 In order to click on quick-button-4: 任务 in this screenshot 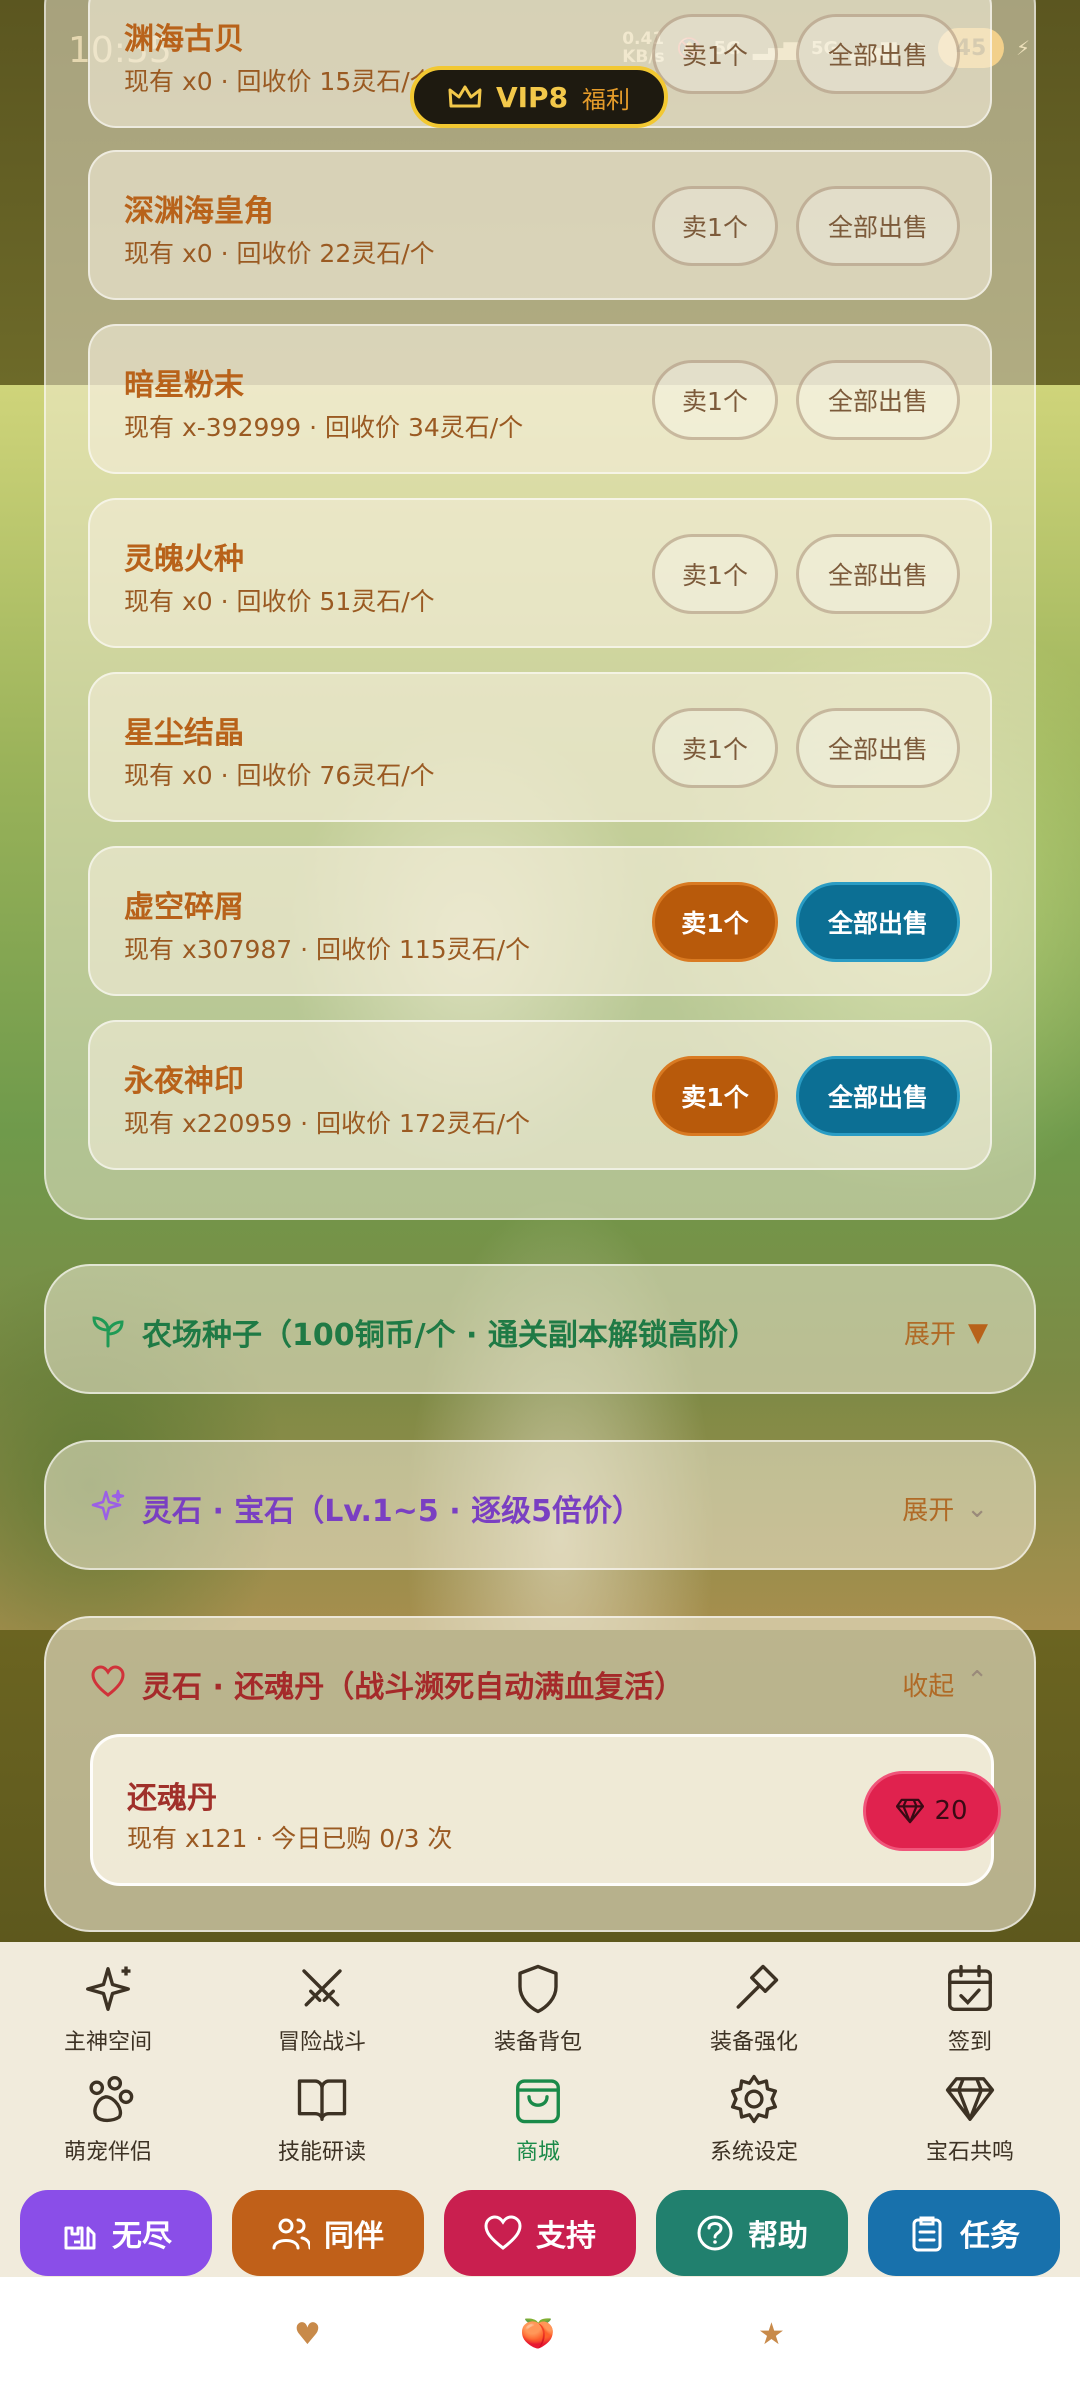, I will do `click(964, 2233)`.